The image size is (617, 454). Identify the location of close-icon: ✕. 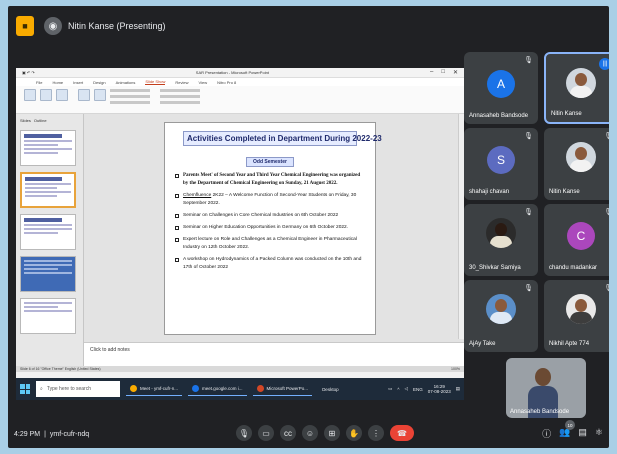
(455, 72).